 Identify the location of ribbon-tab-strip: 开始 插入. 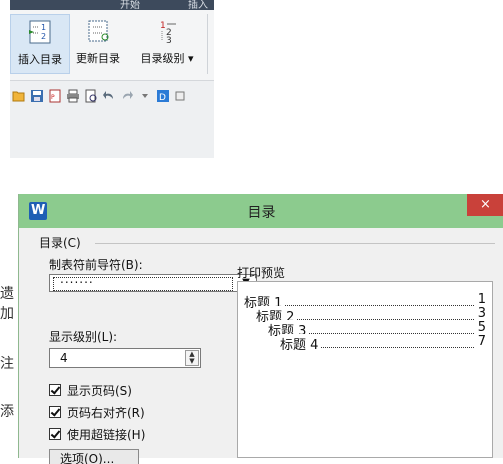
(112, 5).